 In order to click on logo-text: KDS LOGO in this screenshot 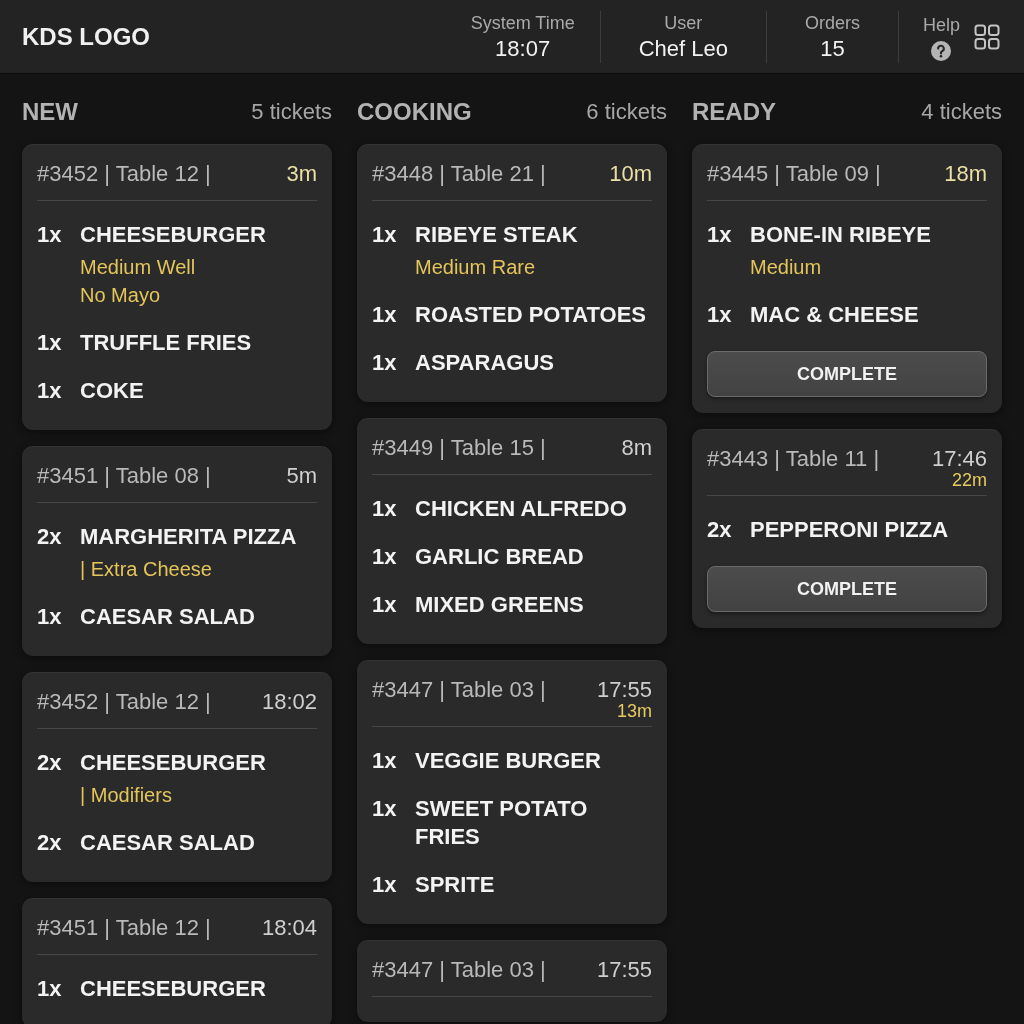, I will do `click(86, 36)`.